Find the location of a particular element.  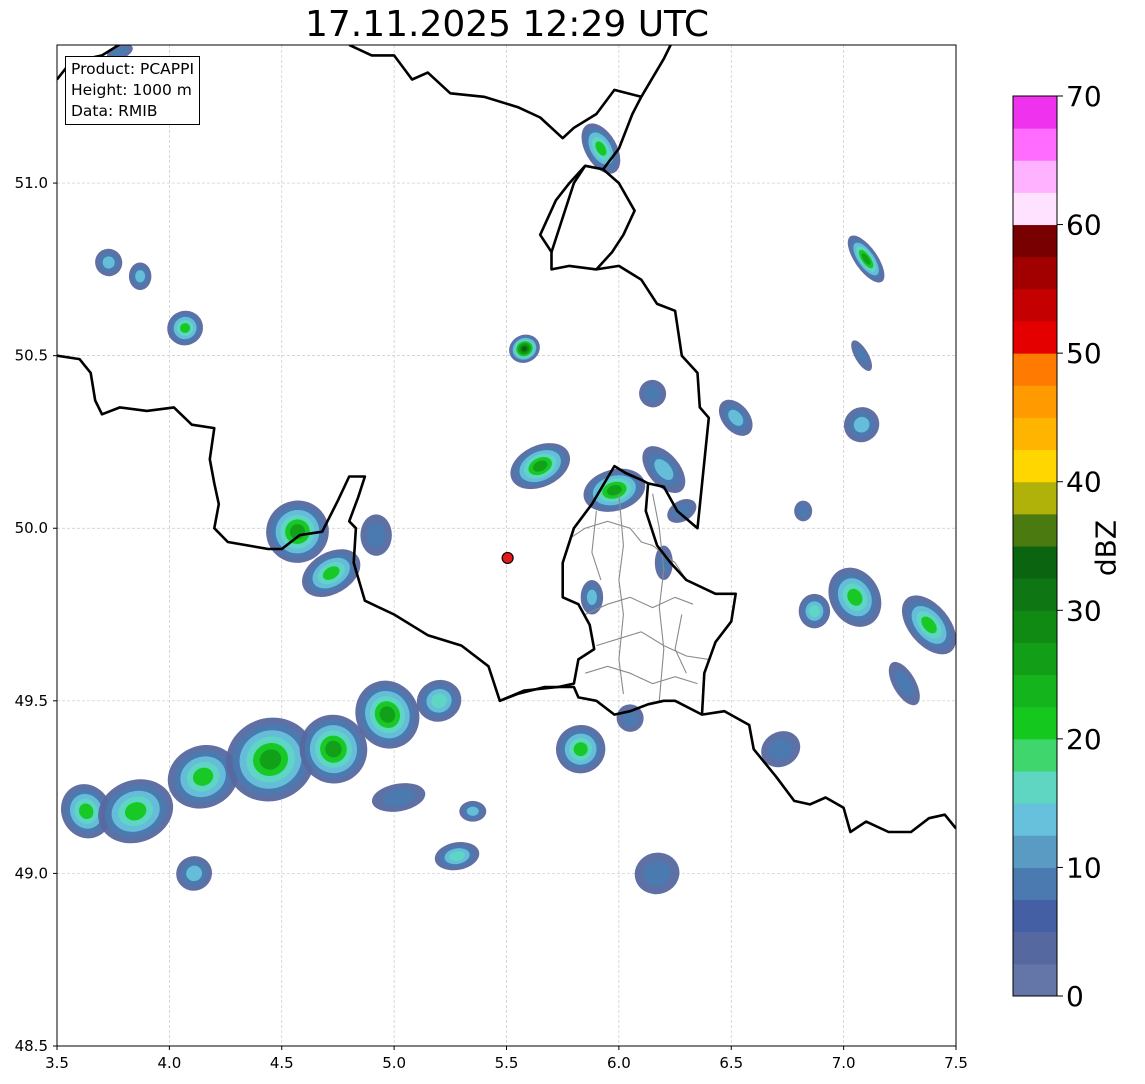

x-tick-label: 6.5 is located at coordinates (731, 1063).